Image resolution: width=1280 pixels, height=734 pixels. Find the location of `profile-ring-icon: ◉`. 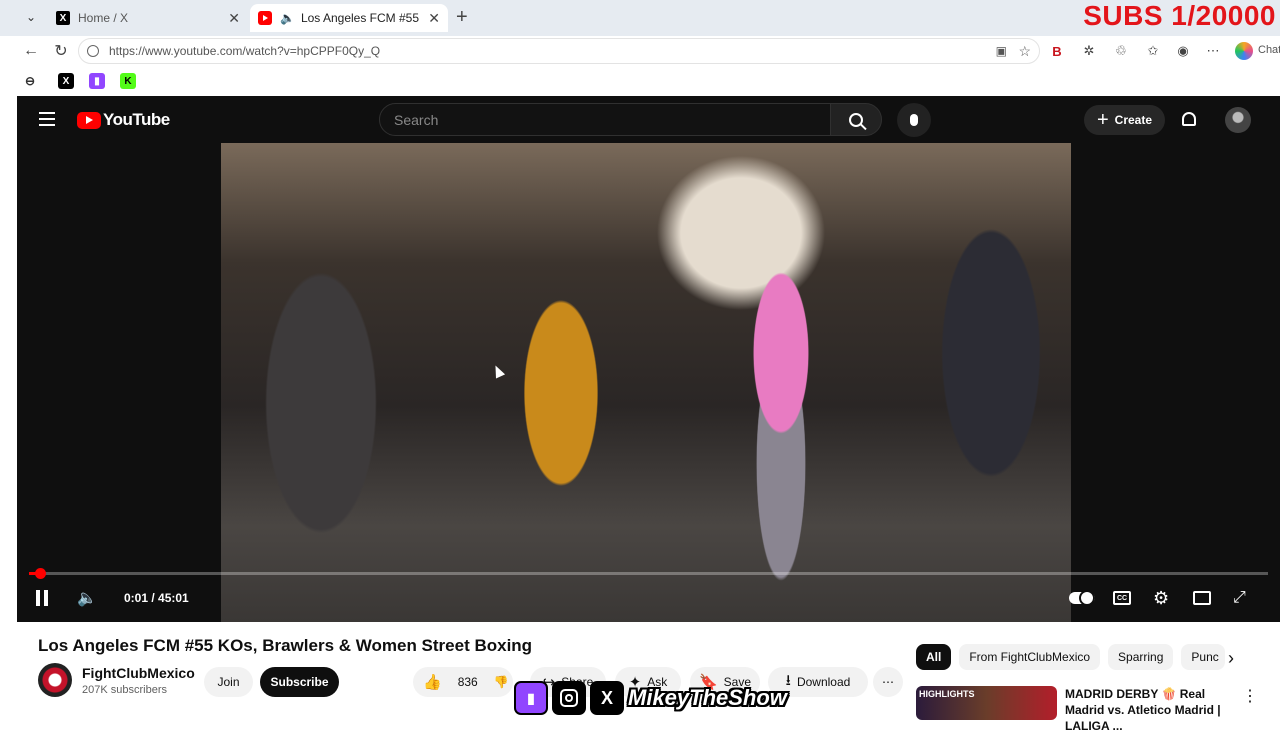

profile-ring-icon: ◉ is located at coordinates (1183, 51).